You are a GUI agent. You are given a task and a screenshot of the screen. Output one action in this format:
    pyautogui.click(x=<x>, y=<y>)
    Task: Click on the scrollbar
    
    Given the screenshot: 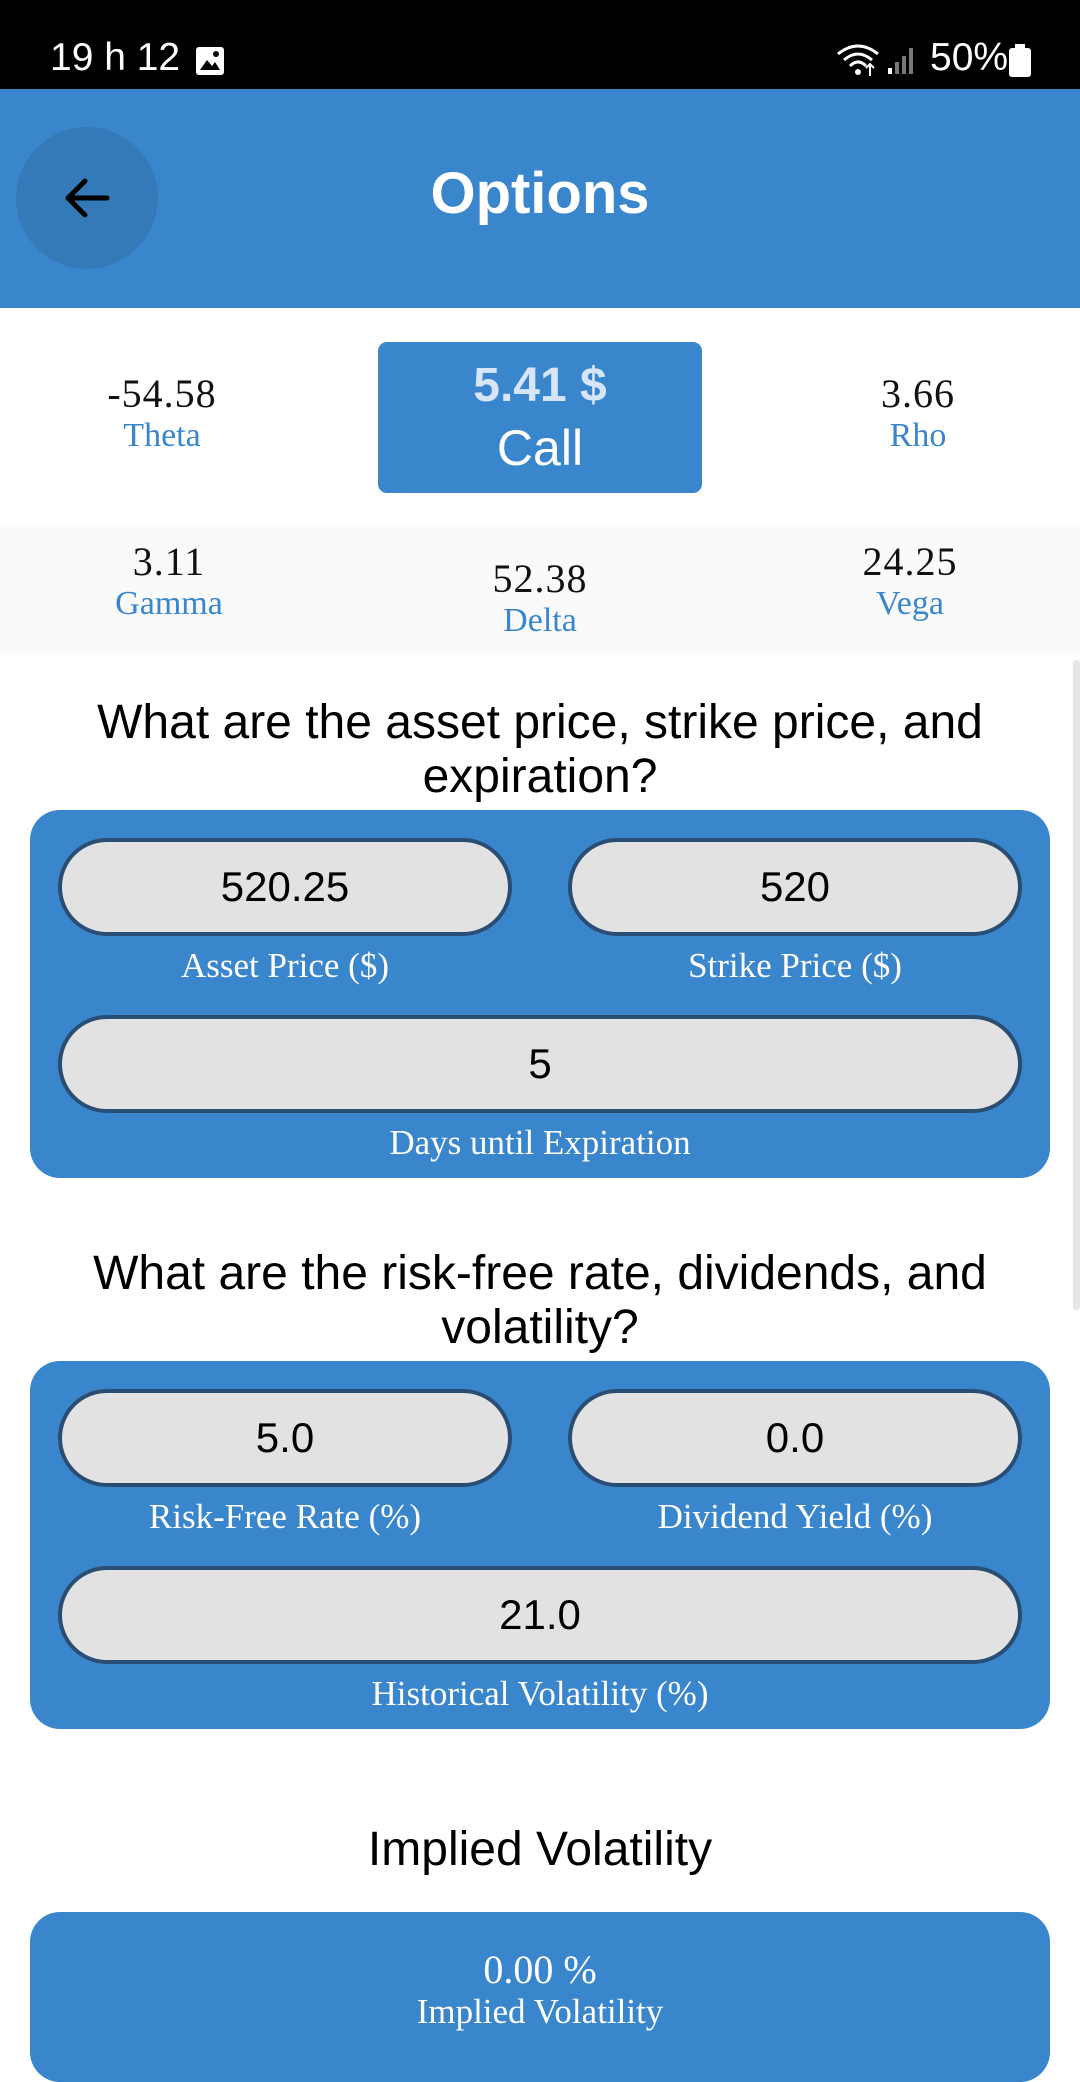 What is the action you would take?
    pyautogui.click(x=1076, y=985)
    